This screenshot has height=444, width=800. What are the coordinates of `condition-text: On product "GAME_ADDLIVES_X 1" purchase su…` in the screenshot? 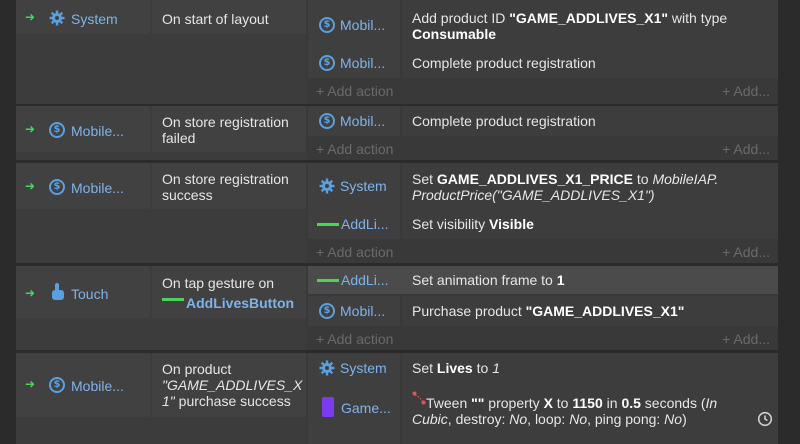 It's located at (237, 385).